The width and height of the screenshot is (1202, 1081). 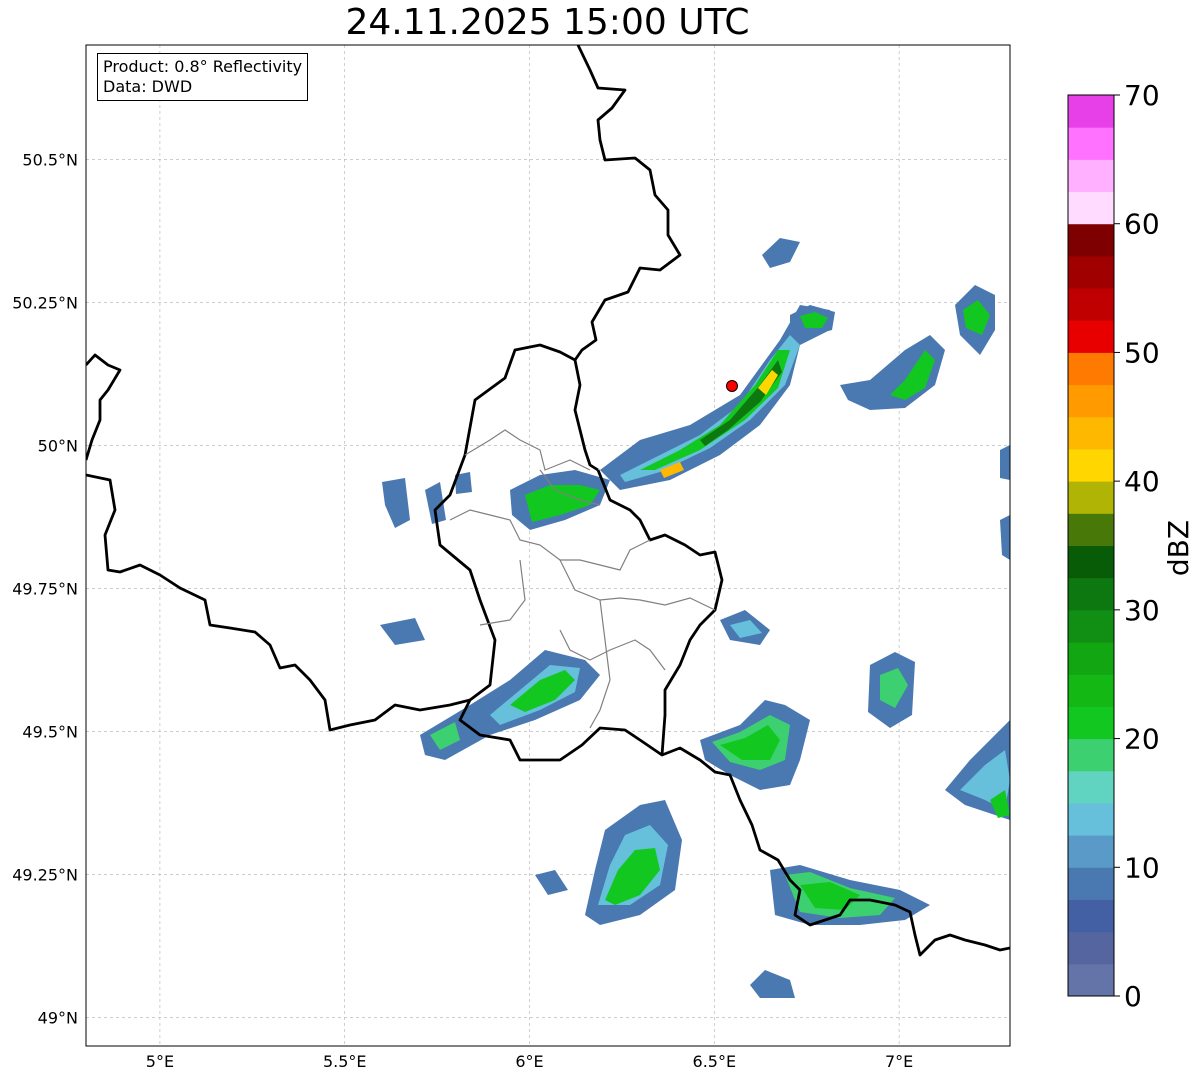 What do you see at coordinates (1142, 867) in the screenshot?
I see `colorbar-tick-label: 10` at bounding box center [1142, 867].